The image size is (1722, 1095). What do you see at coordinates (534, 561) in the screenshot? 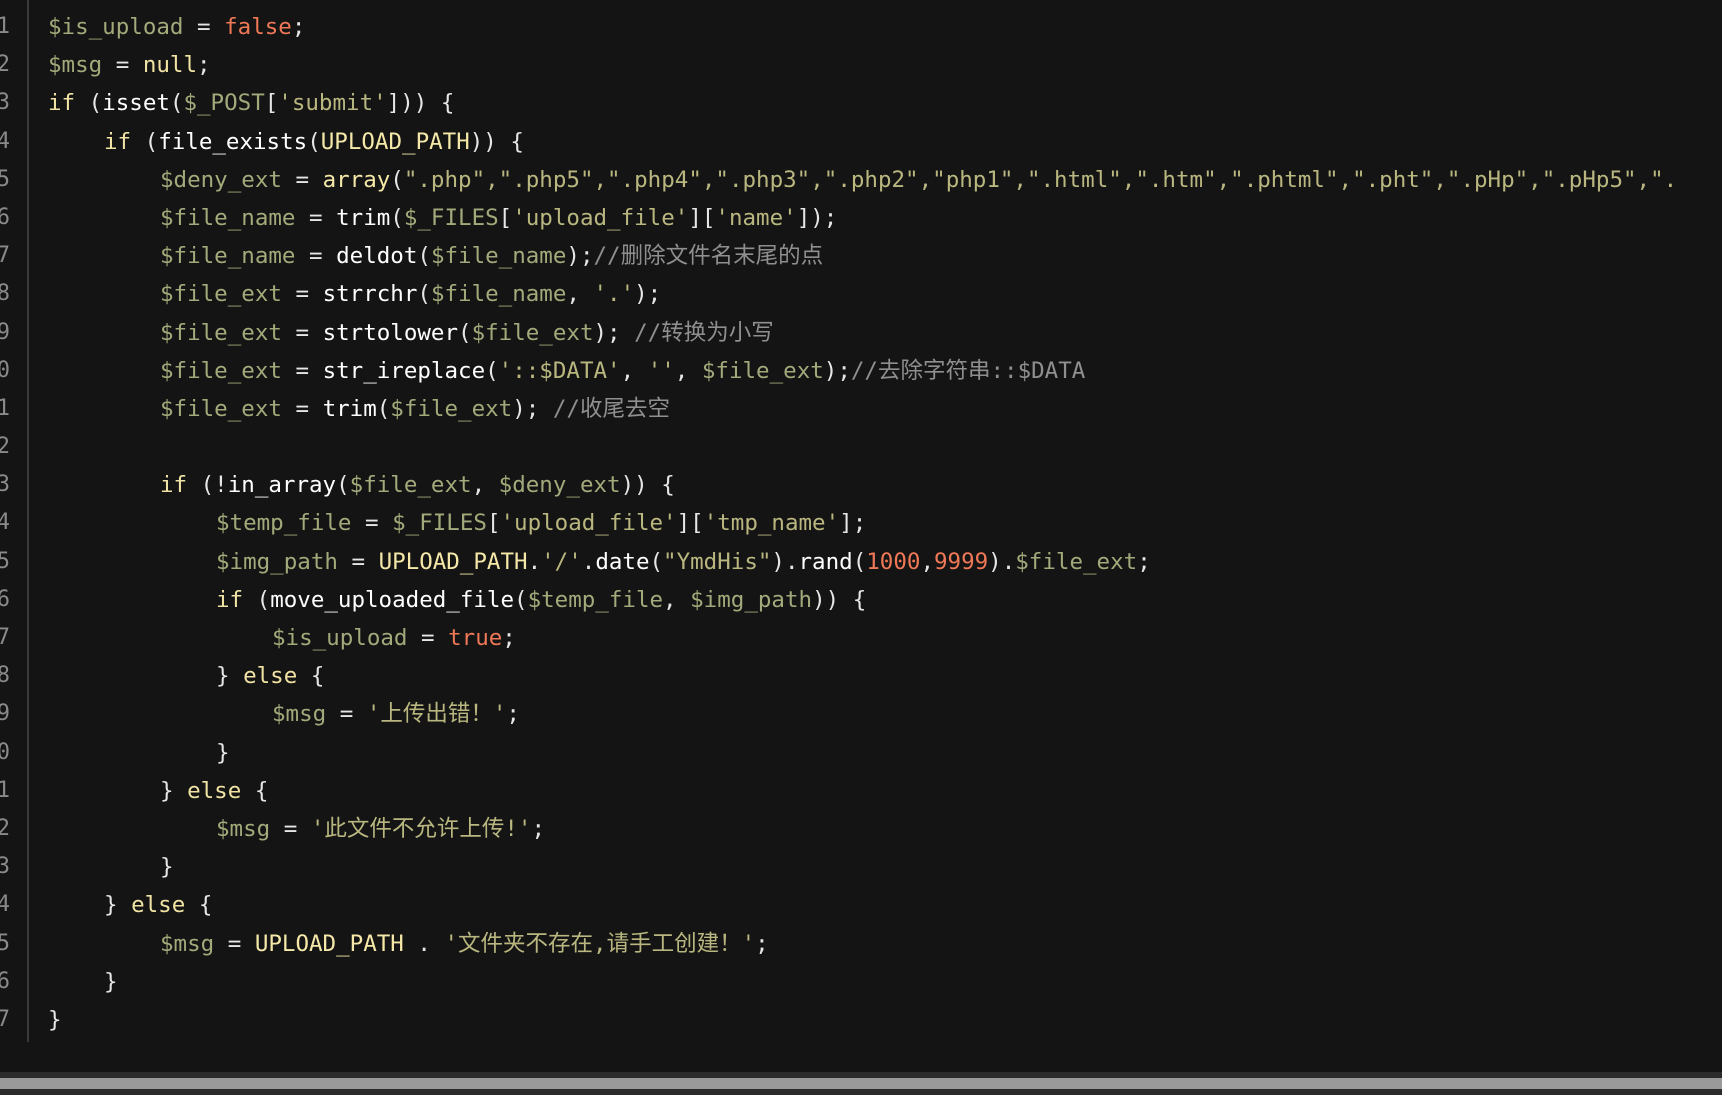
I see `code-token: .` at bounding box center [534, 561].